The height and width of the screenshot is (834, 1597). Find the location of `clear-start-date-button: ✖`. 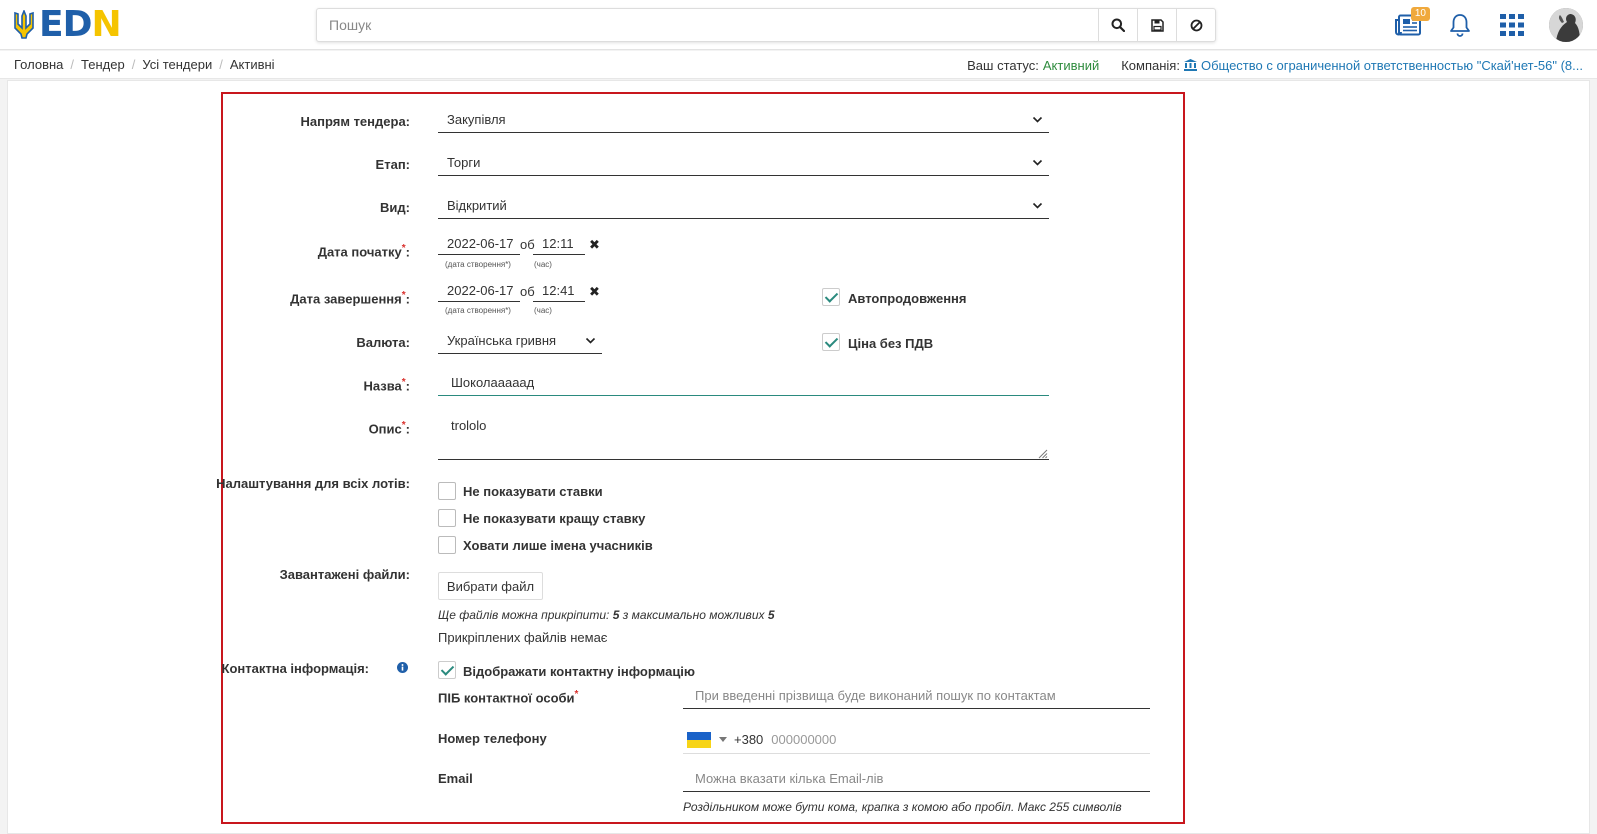

clear-start-date-button: ✖ is located at coordinates (594, 245).